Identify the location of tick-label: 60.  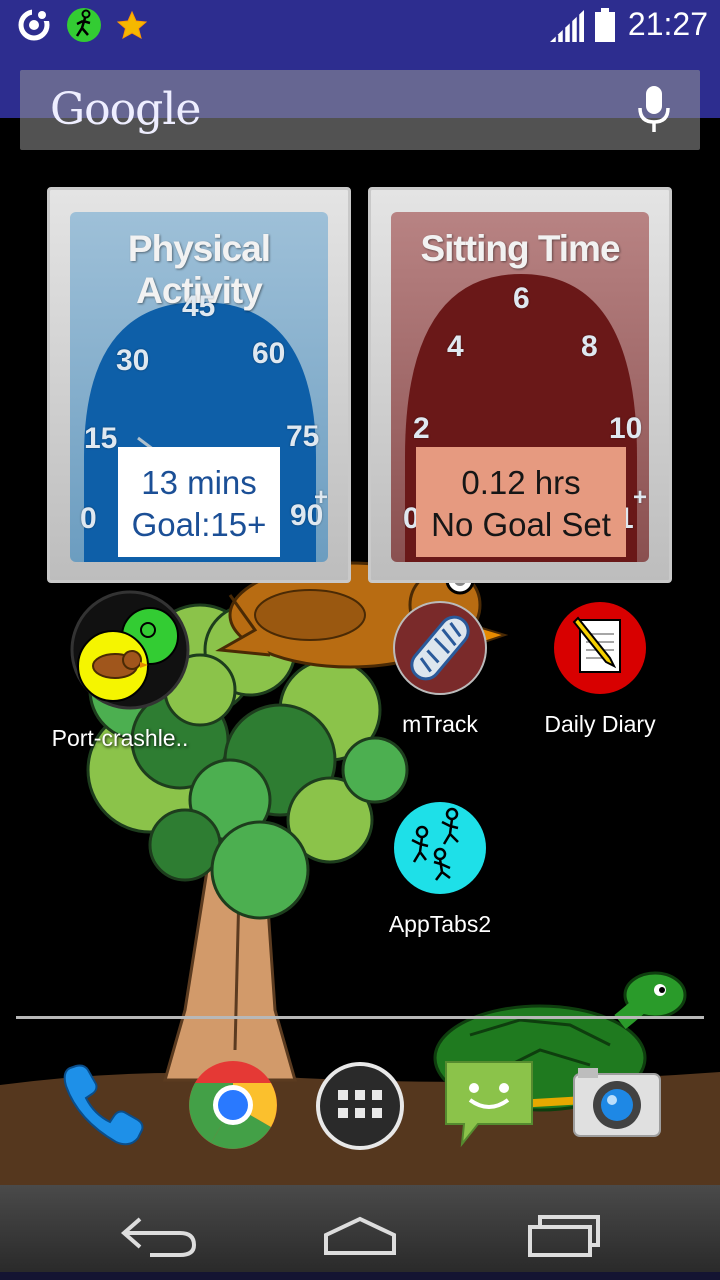
(269, 353).